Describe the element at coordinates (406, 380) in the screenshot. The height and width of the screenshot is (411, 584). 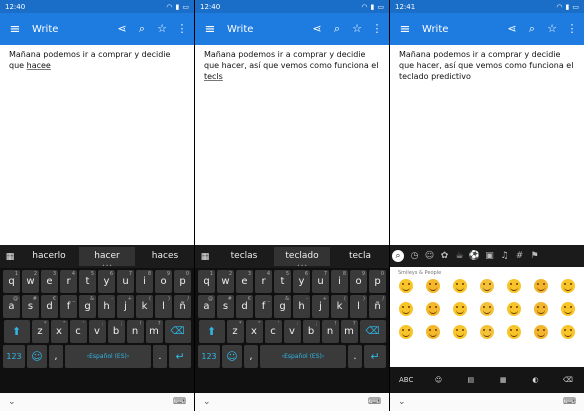
I see `abc-key: ABC` at that location.